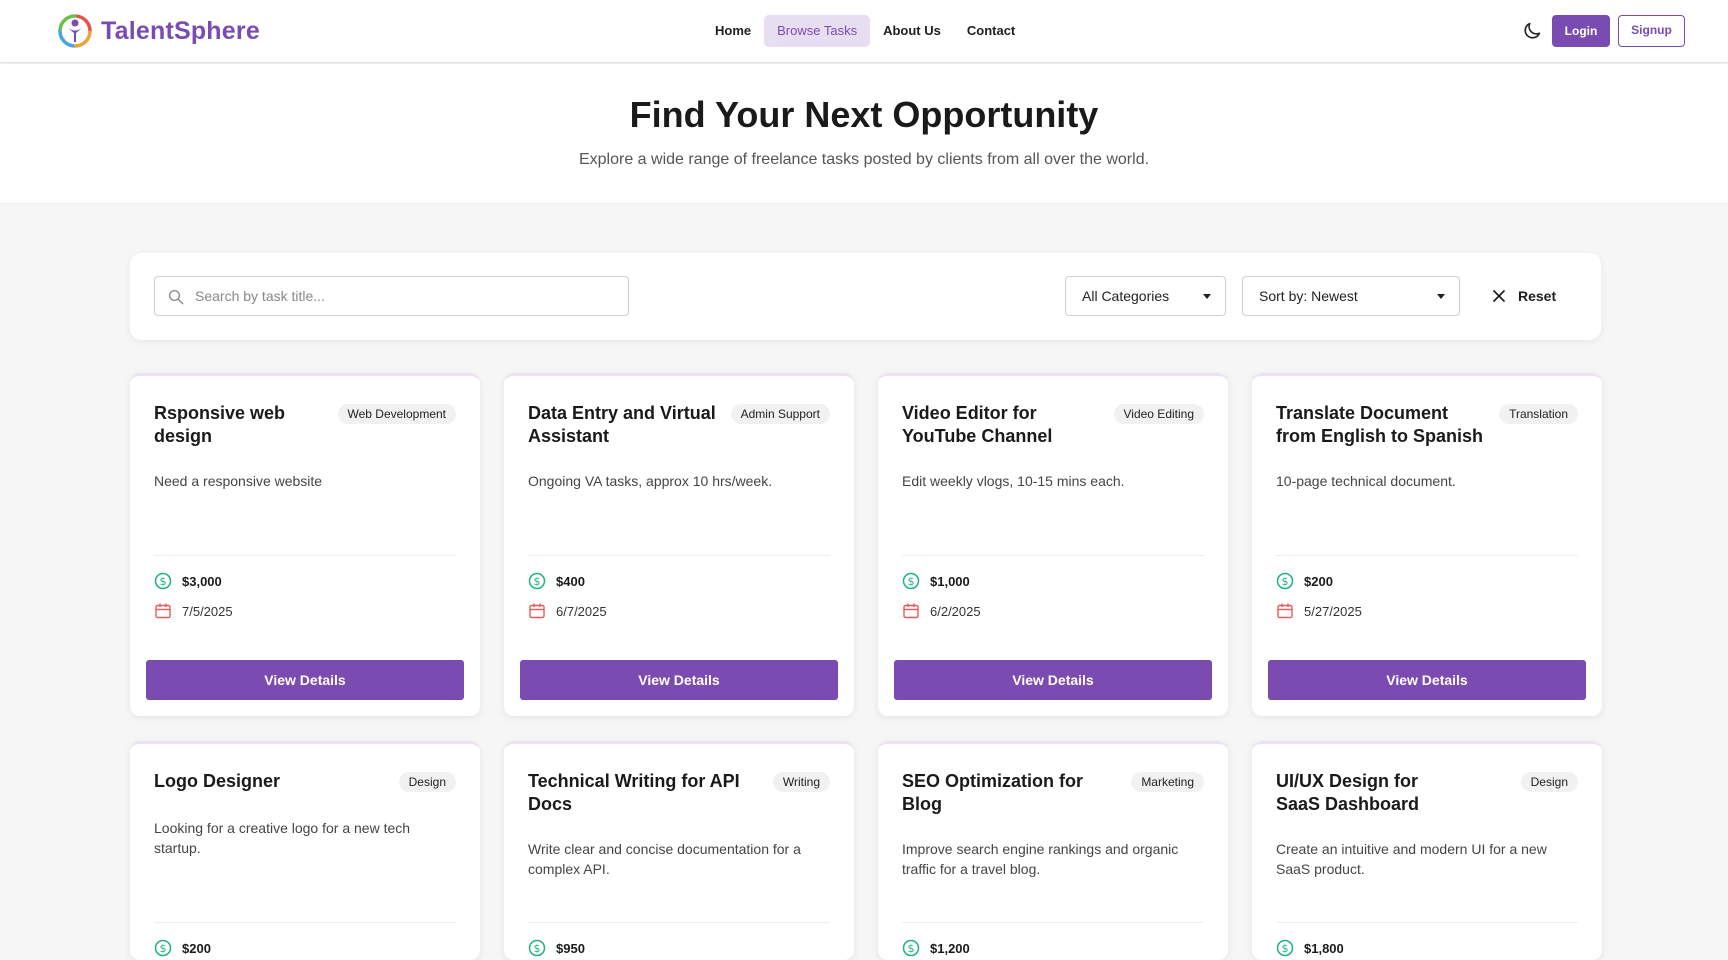 This screenshot has width=1728, height=960. Describe the element at coordinates (1651, 31) in the screenshot. I see `signup-button: Signup` at that location.